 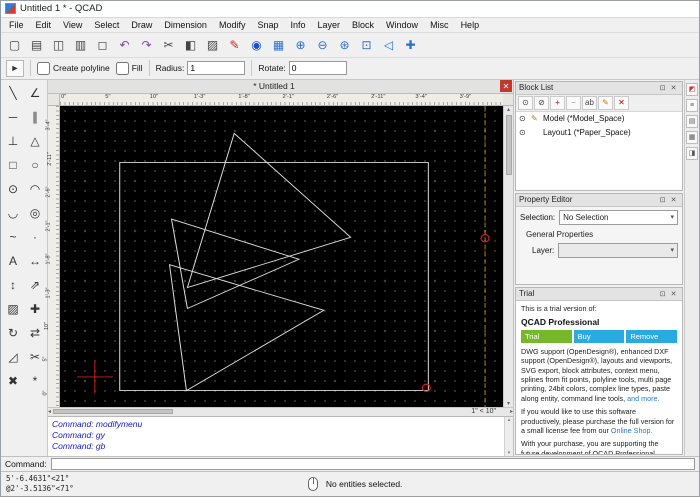 What do you see at coordinates (102, 45) in the screenshot?
I see `toolbar-button: ◻` at bounding box center [102, 45].